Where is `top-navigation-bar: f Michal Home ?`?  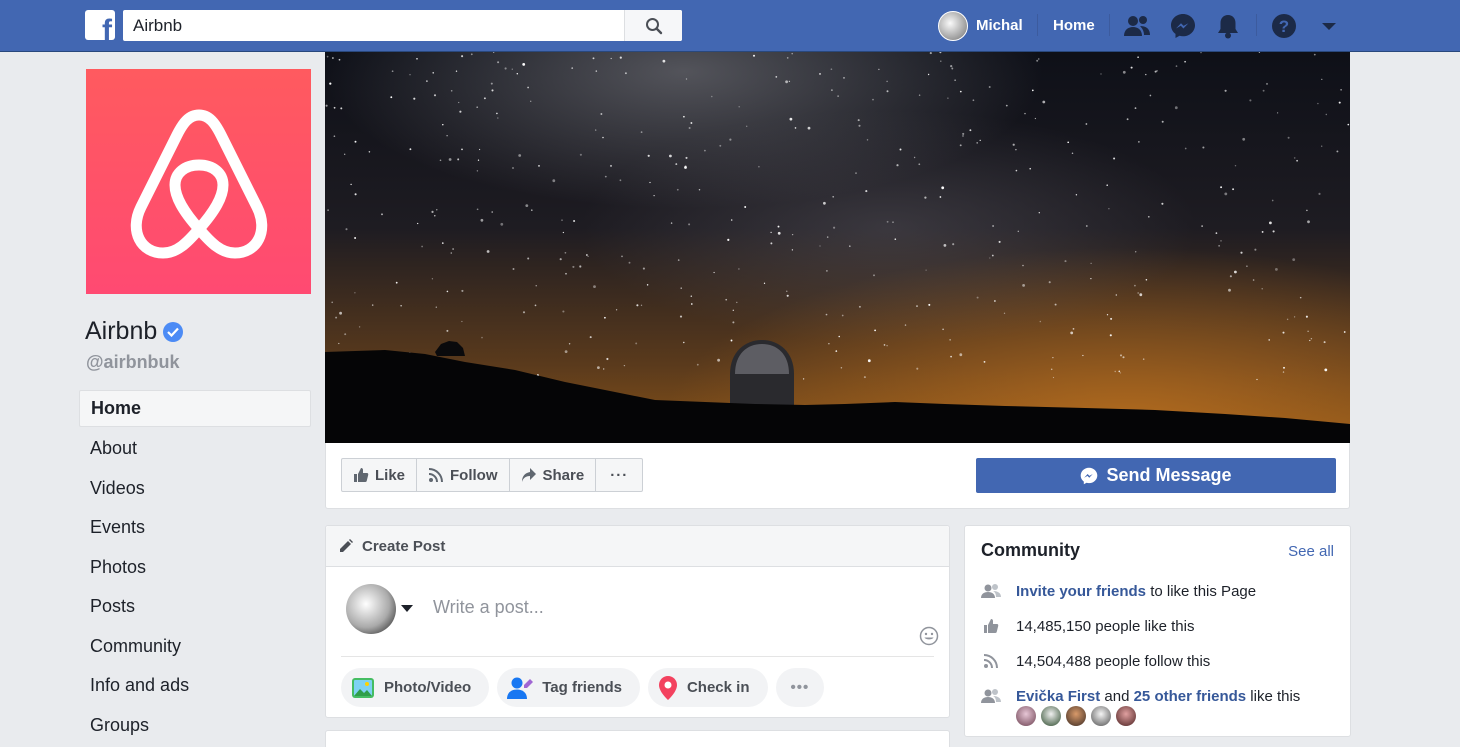 top-navigation-bar: f Michal Home ? is located at coordinates (730, 26).